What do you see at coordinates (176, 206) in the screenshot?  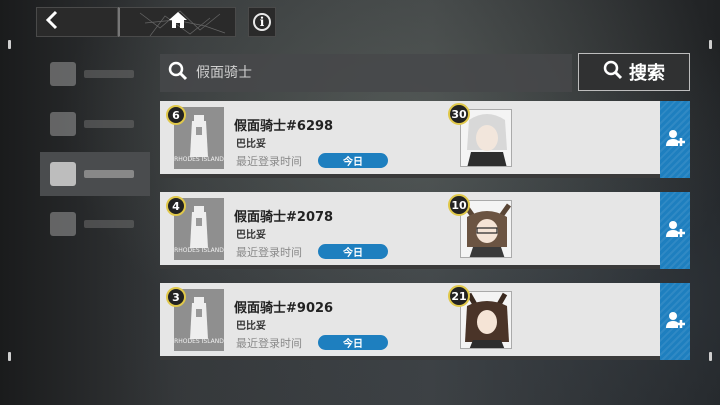 I see `player-level: 4` at bounding box center [176, 206].